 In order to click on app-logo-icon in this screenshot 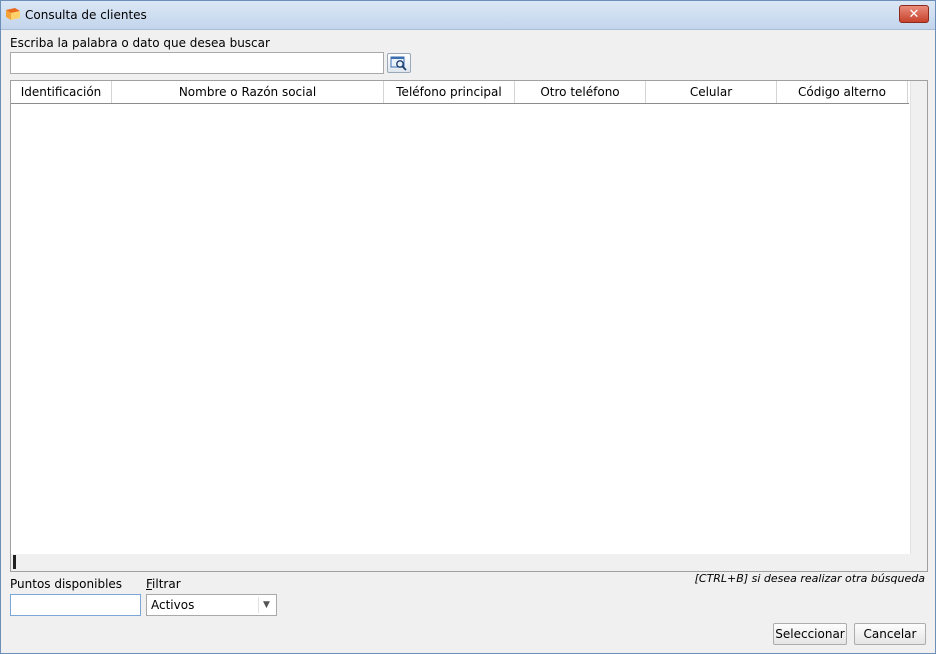, I will do `click(13, 14)`.